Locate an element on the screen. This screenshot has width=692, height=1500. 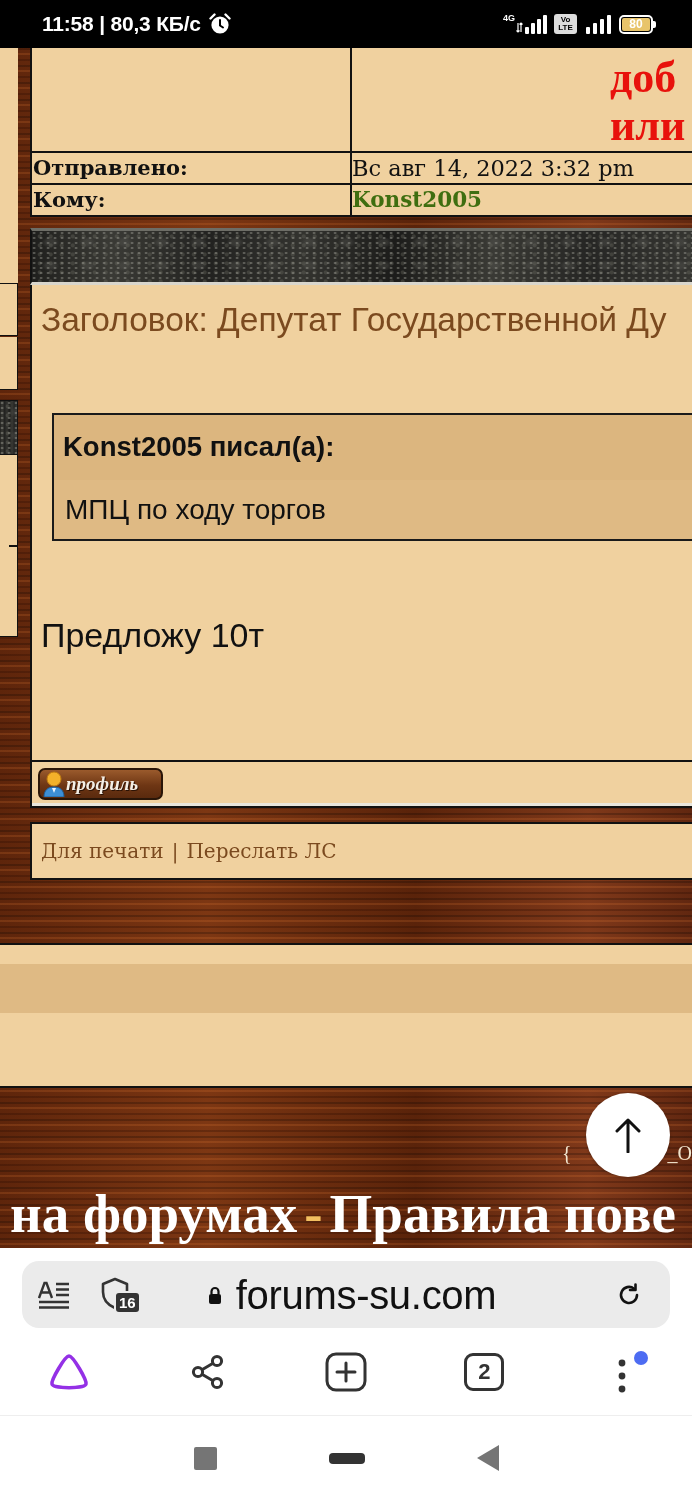
url-text: forums-su.com is located at coordinates (366, 1294).